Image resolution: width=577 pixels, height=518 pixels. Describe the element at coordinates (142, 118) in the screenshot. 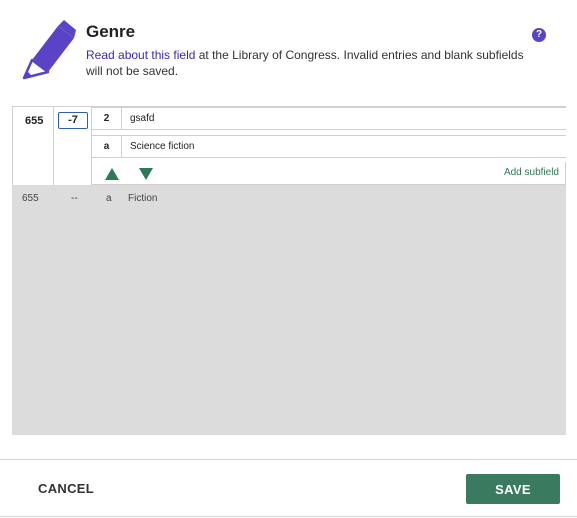

I see `subfield-value: gsafd` at that location.